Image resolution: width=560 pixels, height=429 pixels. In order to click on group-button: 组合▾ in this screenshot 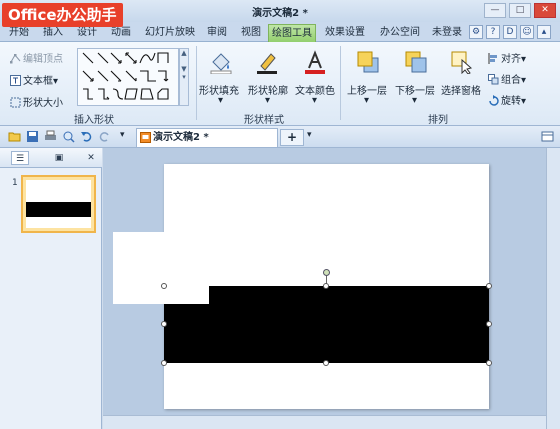, I will do `click(507, 78)`.